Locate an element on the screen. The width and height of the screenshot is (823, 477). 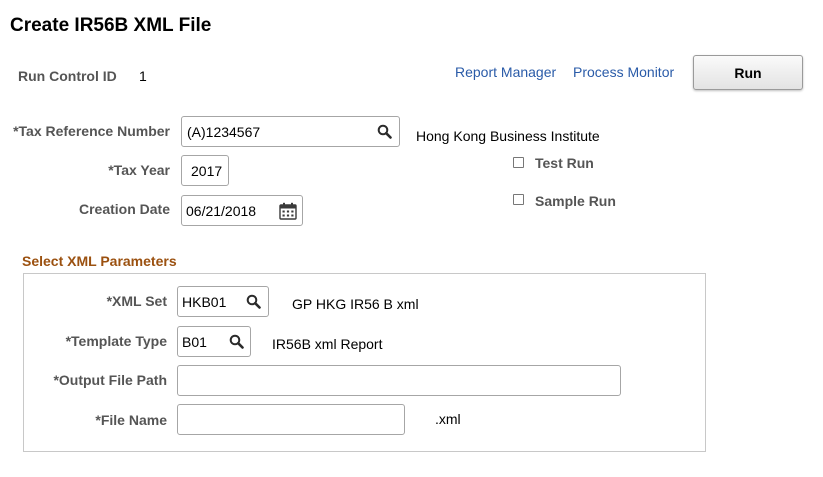
template-type-label: *Template Type is located at coordinates (116, 341).